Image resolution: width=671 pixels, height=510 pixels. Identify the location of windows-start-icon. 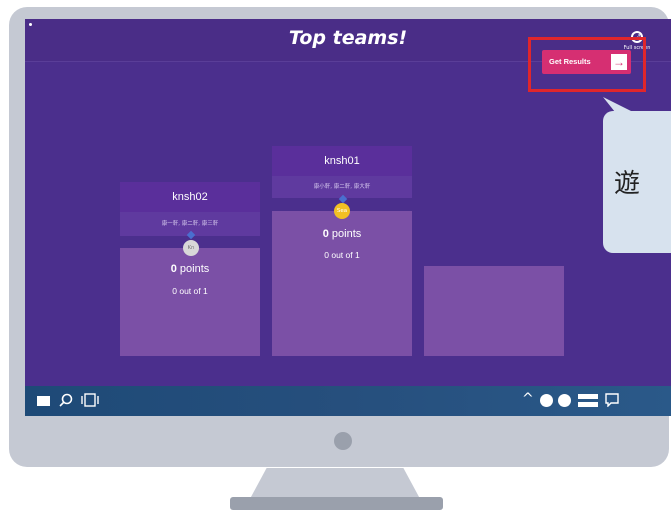
(43, 400).